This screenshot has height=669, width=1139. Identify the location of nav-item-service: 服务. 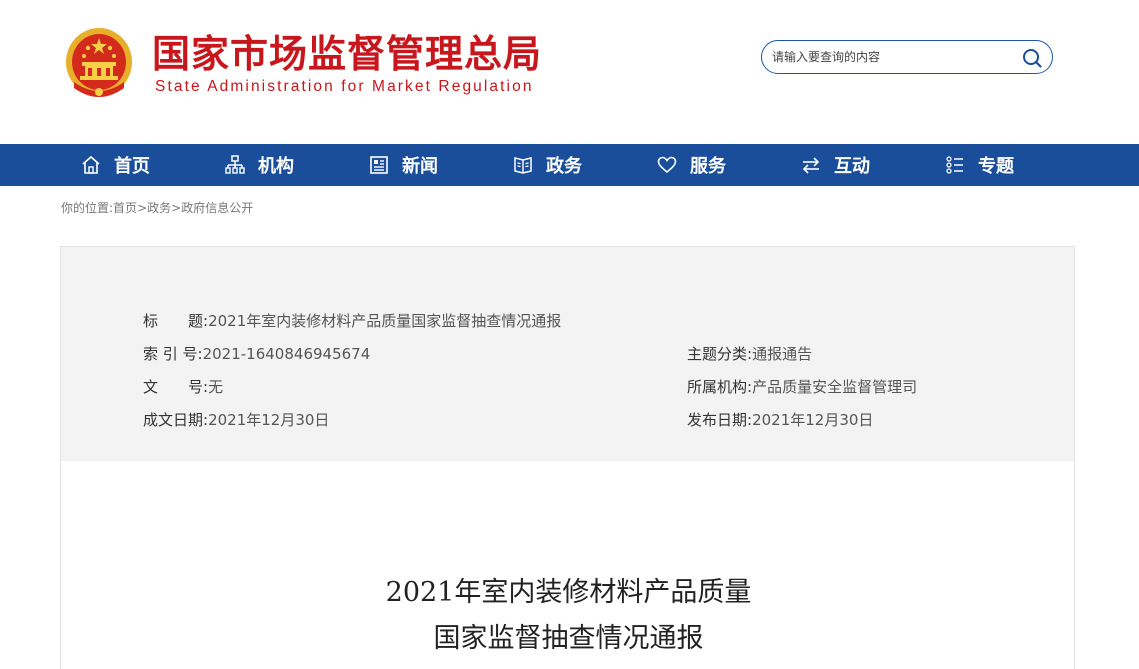
(691, 165).